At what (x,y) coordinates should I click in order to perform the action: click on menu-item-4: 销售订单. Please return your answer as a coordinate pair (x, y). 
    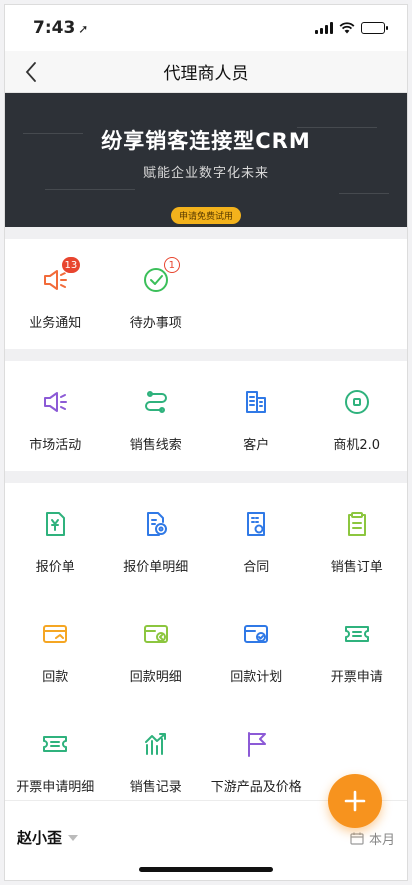
    Looking at the image, I should click on (357, 538).